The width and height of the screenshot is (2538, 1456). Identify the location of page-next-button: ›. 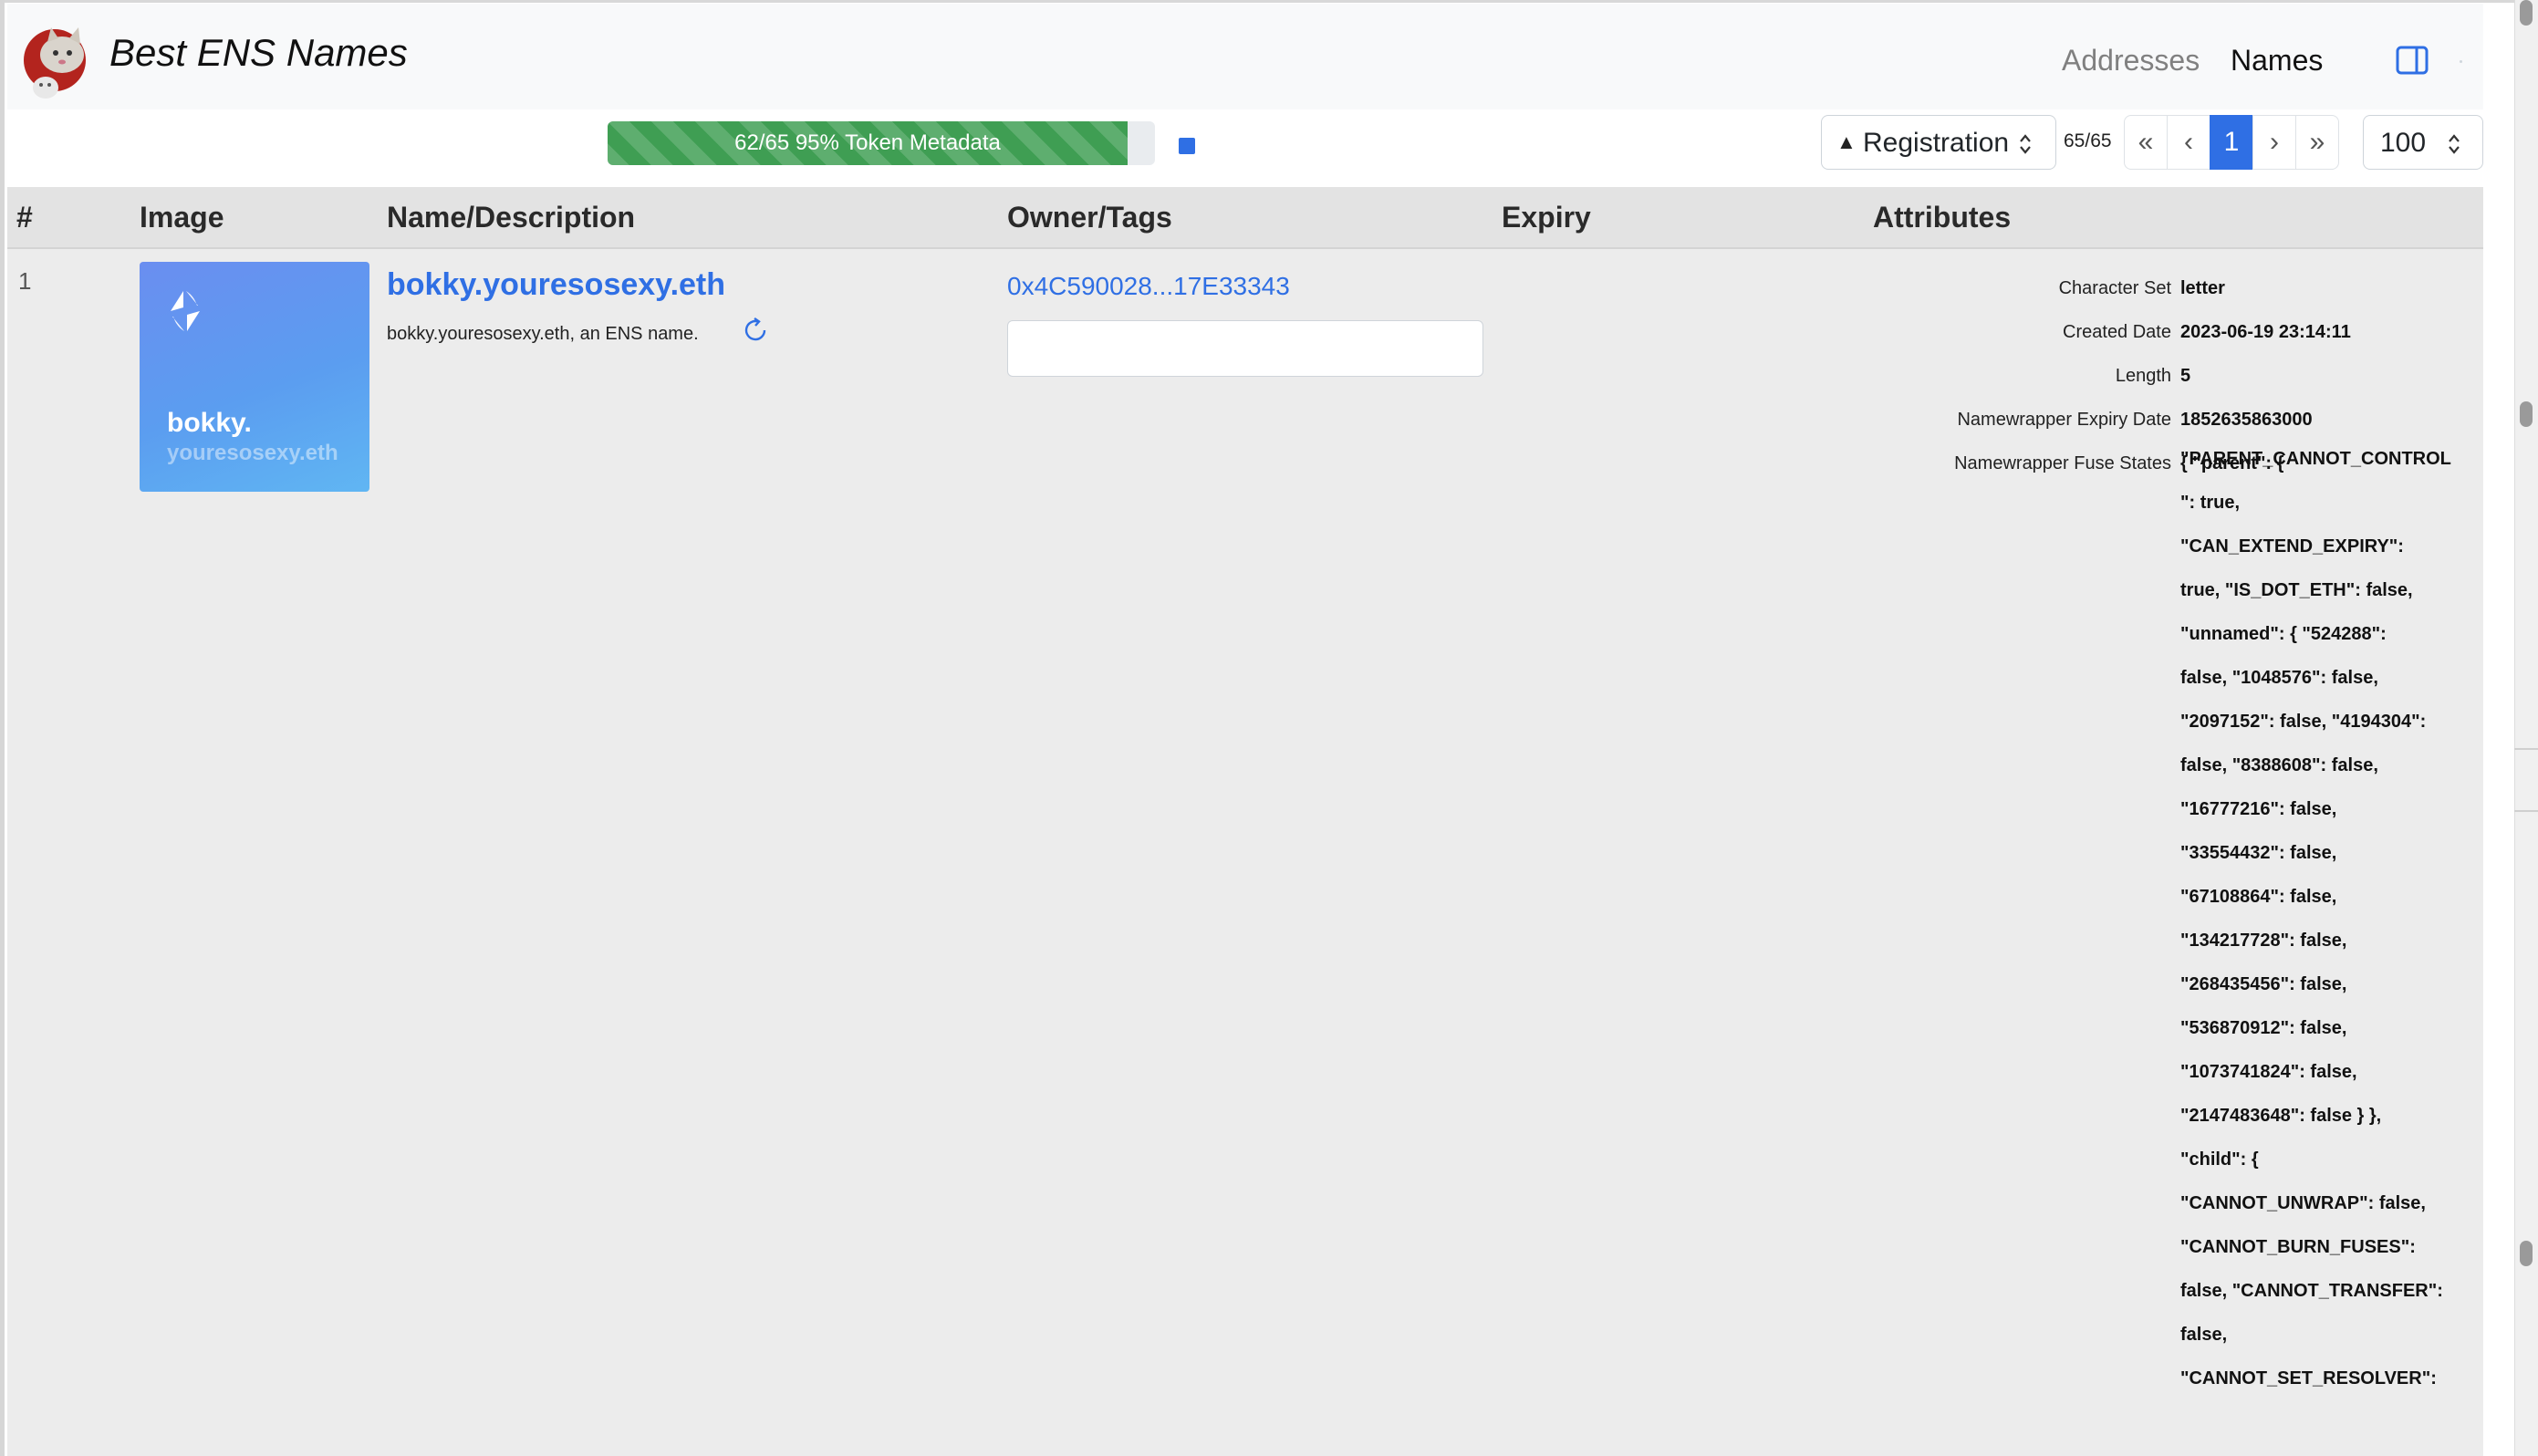
(2274, 142).